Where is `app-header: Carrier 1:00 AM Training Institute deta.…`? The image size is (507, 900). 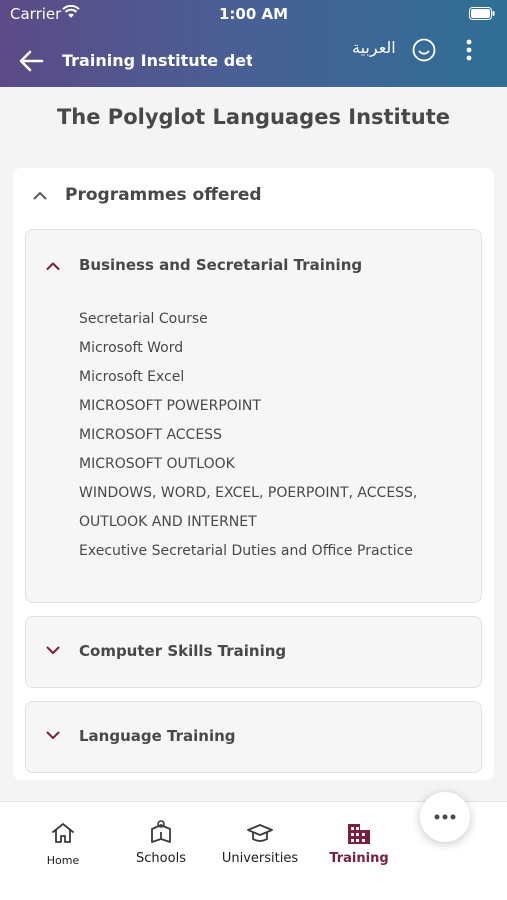
app-header: Carrier 1:00 AM Training Institute deta.… is located at coordinates (253, 43).